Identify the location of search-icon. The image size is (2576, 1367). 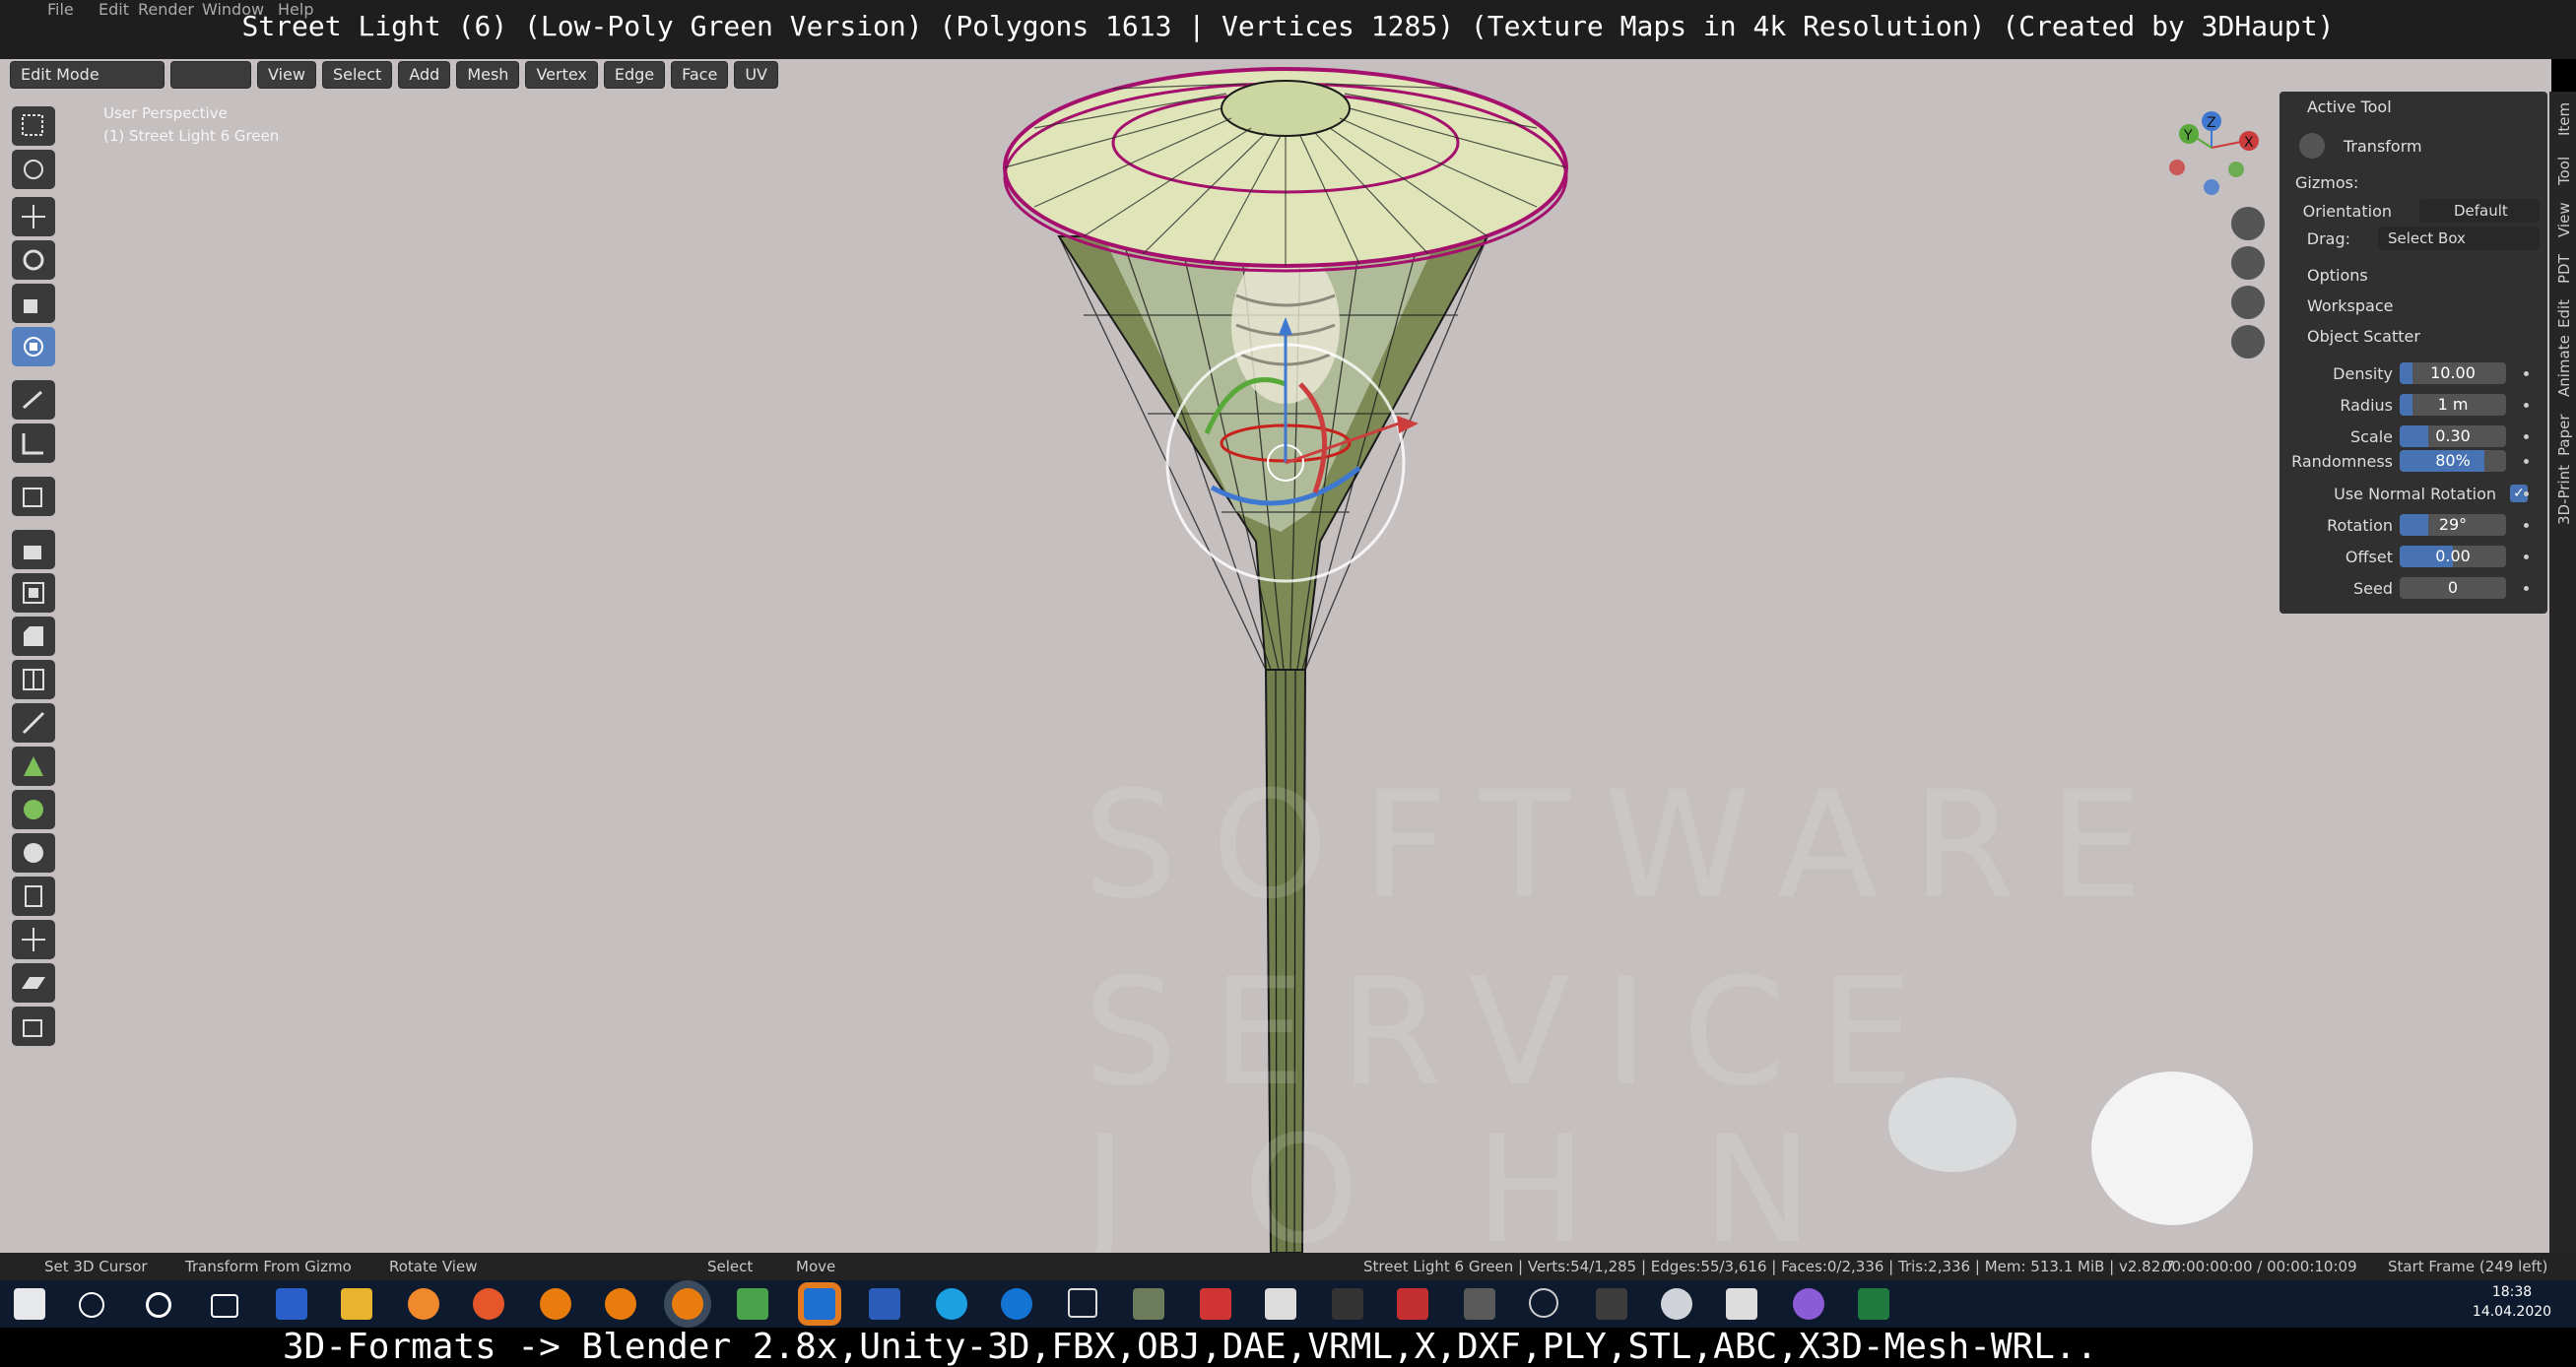
(92, 1305).